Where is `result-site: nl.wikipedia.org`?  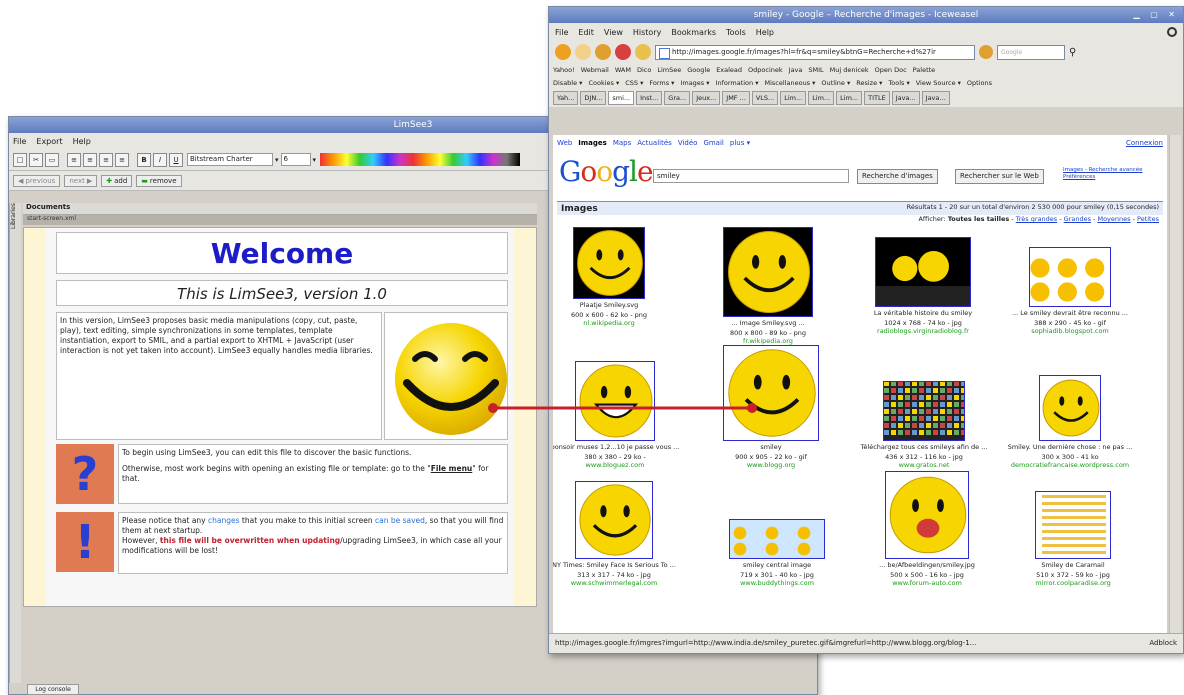
result-site: nl.wikipedia.org is located at coordinates (608, 323).